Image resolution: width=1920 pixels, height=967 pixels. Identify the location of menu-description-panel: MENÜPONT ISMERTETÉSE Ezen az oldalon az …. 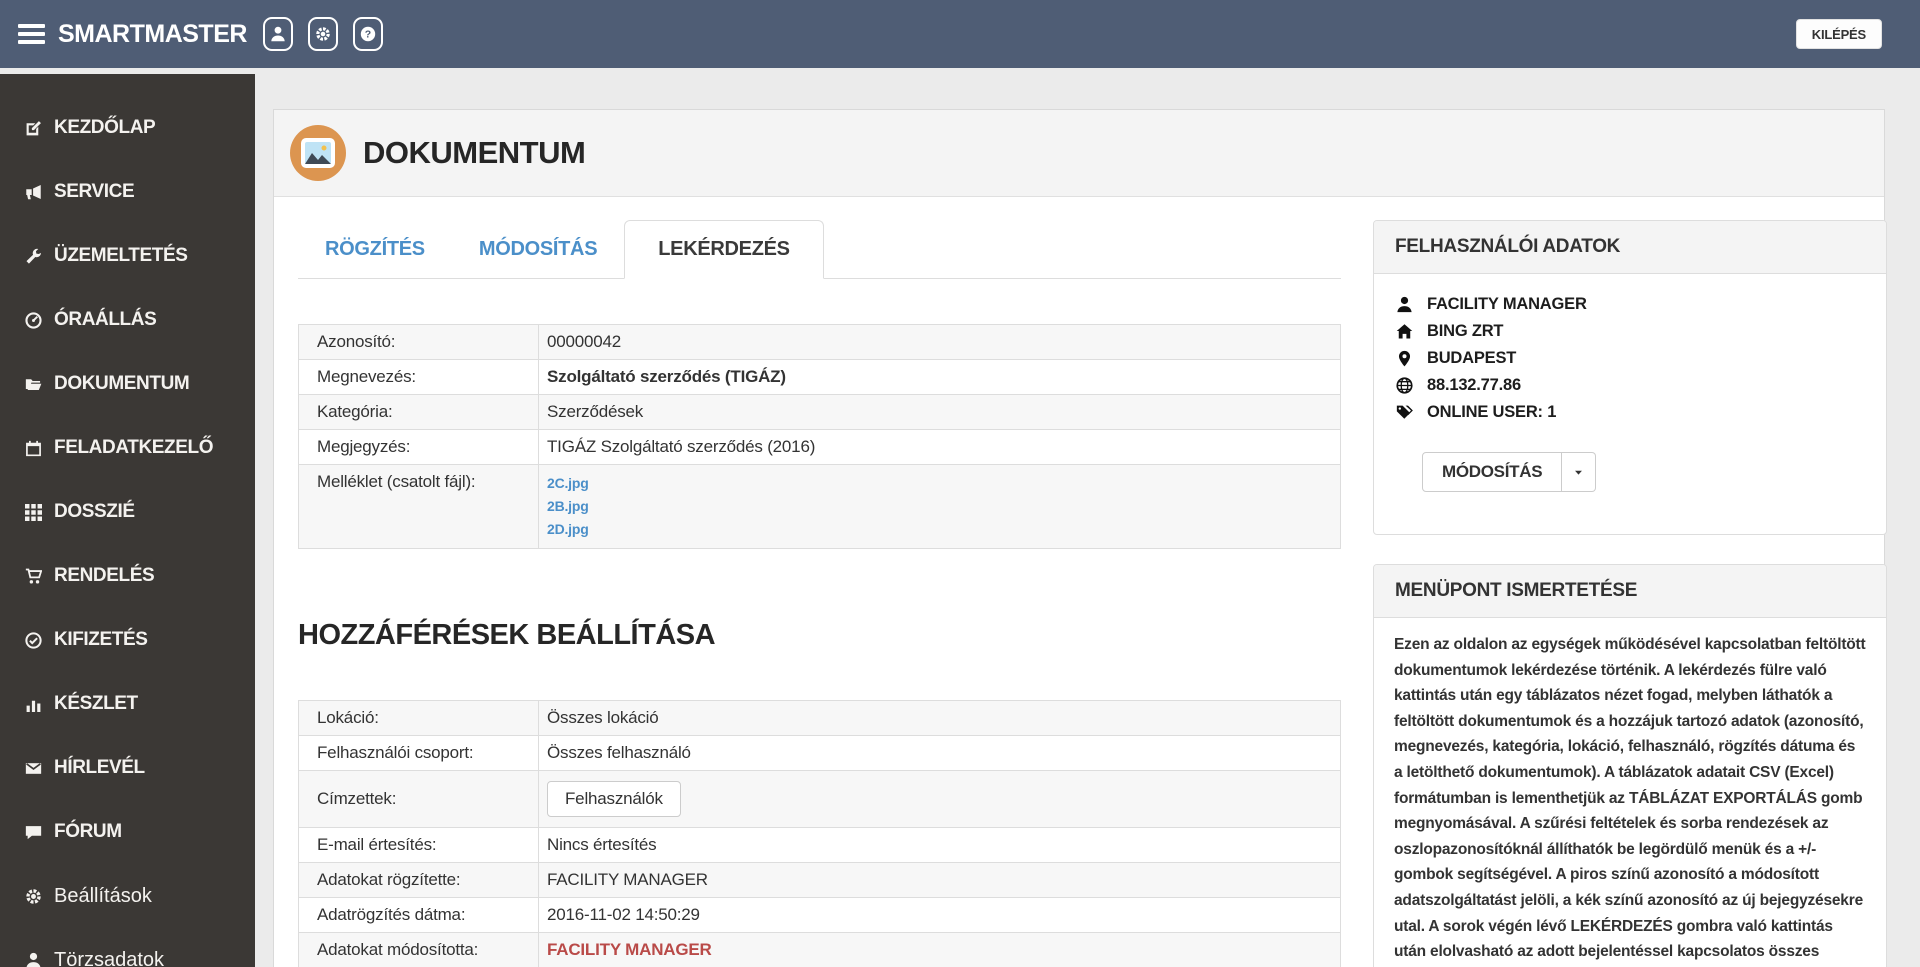
(1630, 765).